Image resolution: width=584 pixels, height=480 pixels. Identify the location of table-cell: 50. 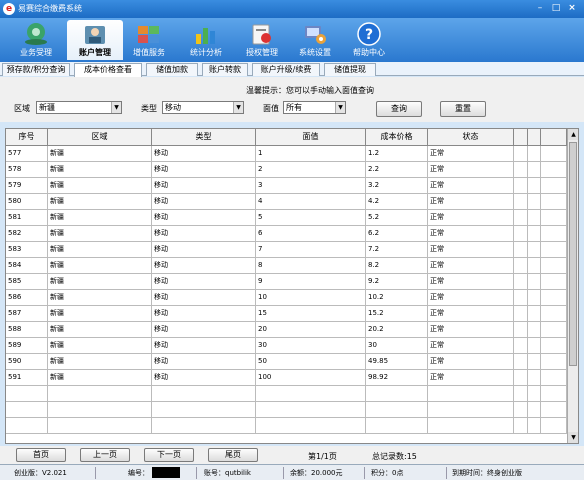
(311, 362).